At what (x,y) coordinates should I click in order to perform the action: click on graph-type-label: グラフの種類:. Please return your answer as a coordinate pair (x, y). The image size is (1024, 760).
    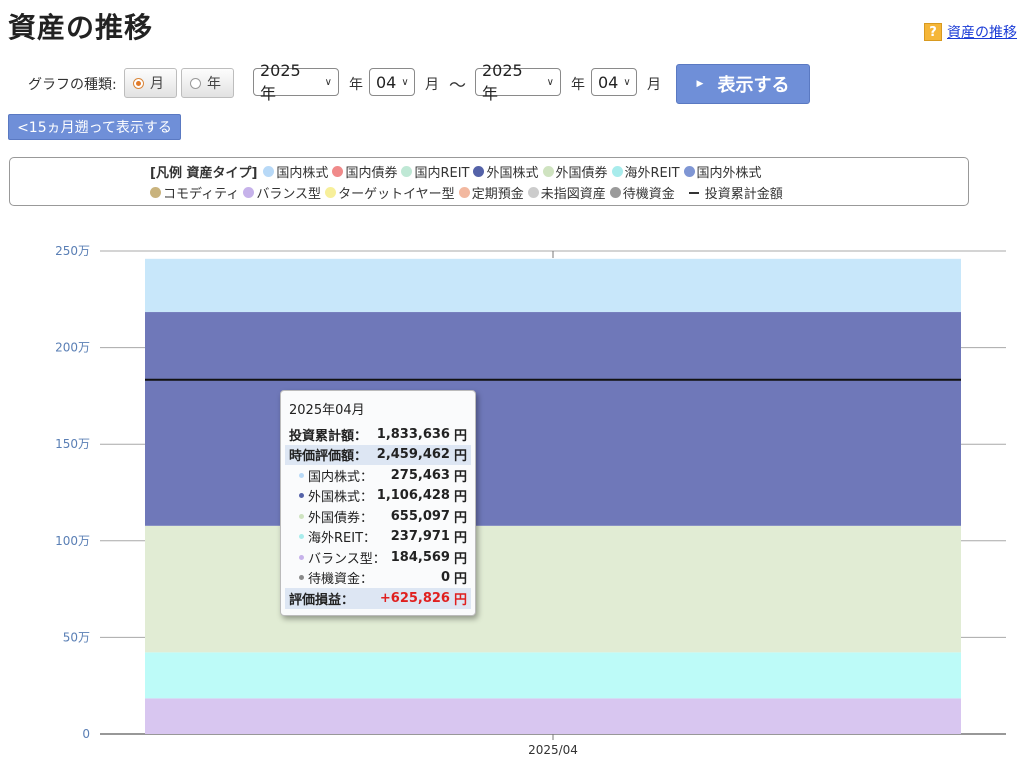
    Looking at the image, I should click on (72, 85).